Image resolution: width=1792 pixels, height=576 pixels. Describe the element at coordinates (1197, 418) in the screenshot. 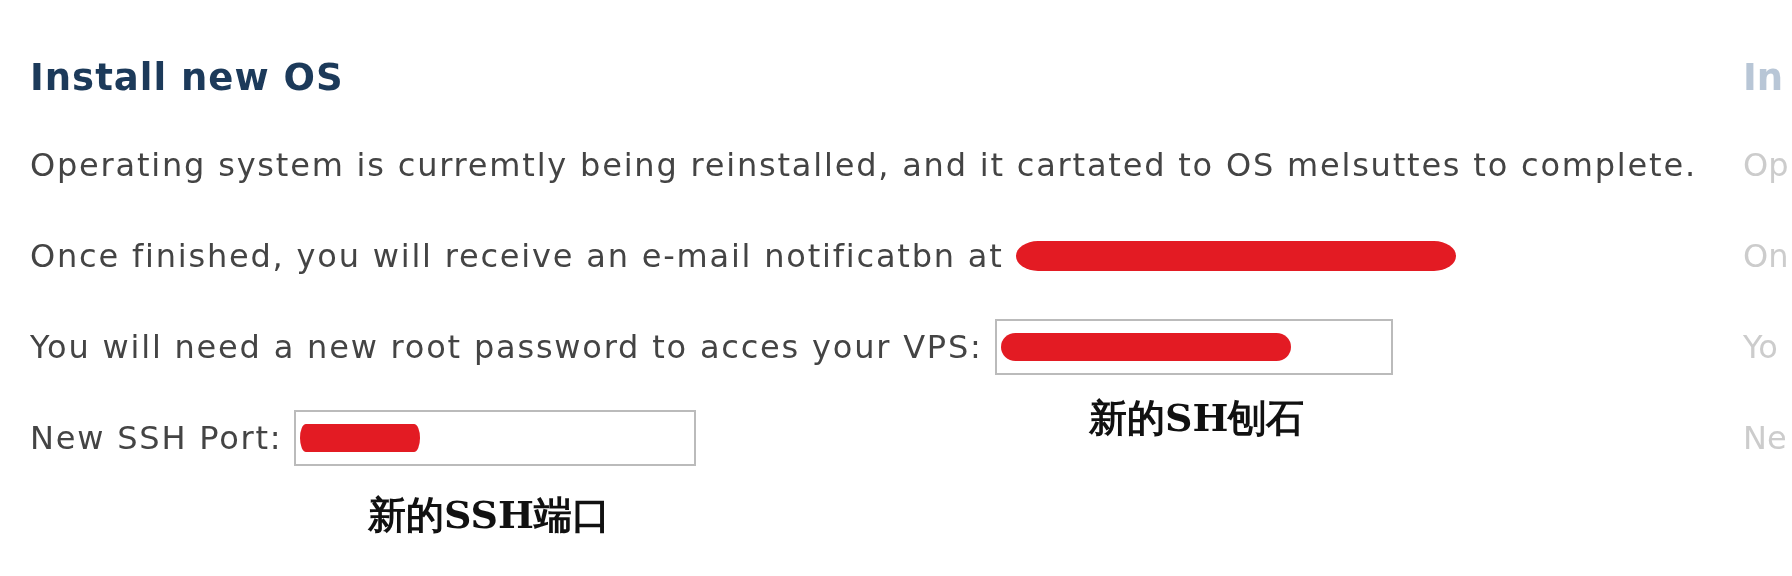

I see `annotation-text: 新的SH刨石` at that location.